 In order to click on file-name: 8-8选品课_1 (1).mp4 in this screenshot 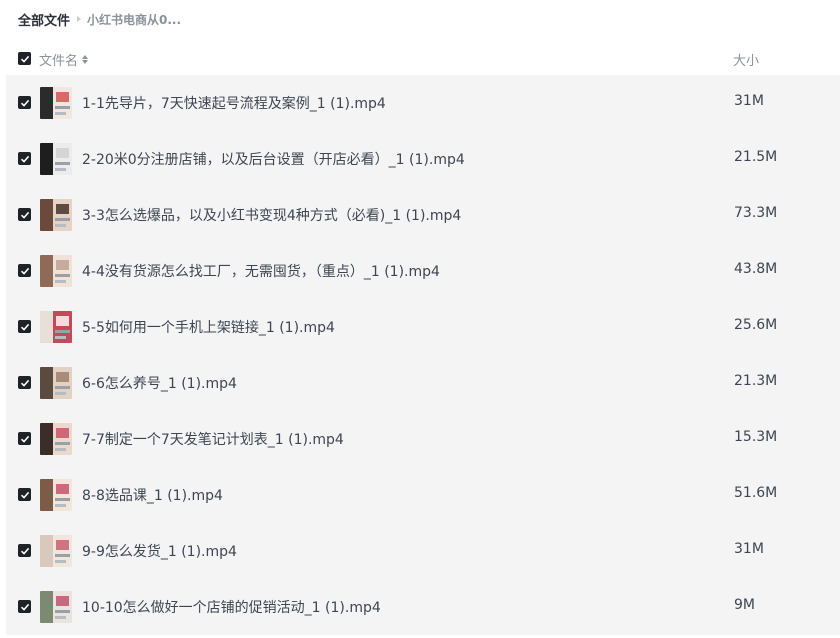, I will do `click(152, 495)`.